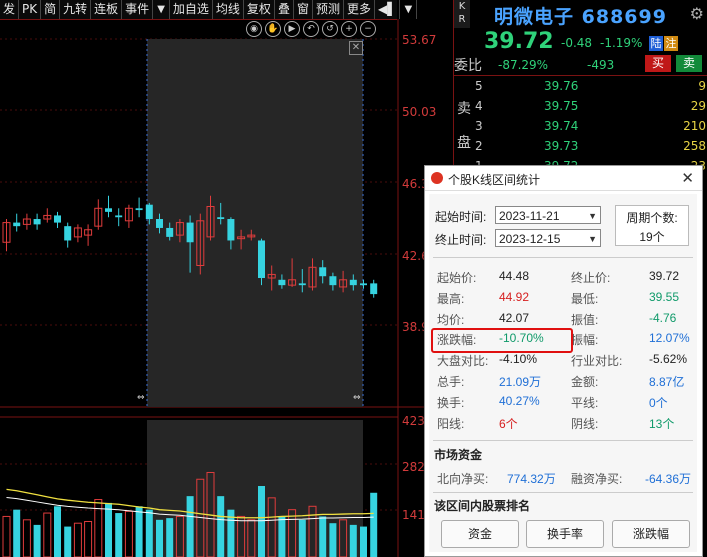  I want to click on hand-icon: ✋, so click(273, 29).